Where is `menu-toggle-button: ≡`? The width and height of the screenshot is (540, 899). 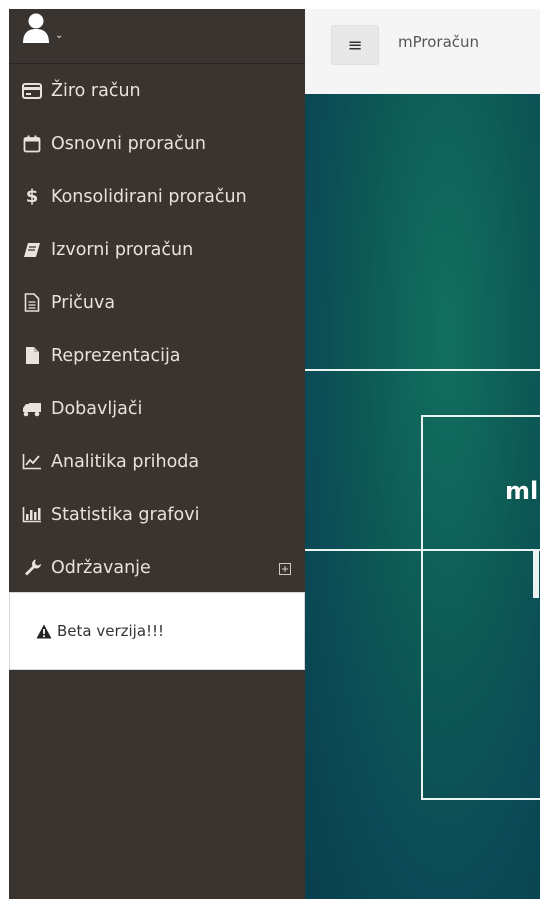 menu-toggle-button: ≡ is located at coordinates (355, 45).